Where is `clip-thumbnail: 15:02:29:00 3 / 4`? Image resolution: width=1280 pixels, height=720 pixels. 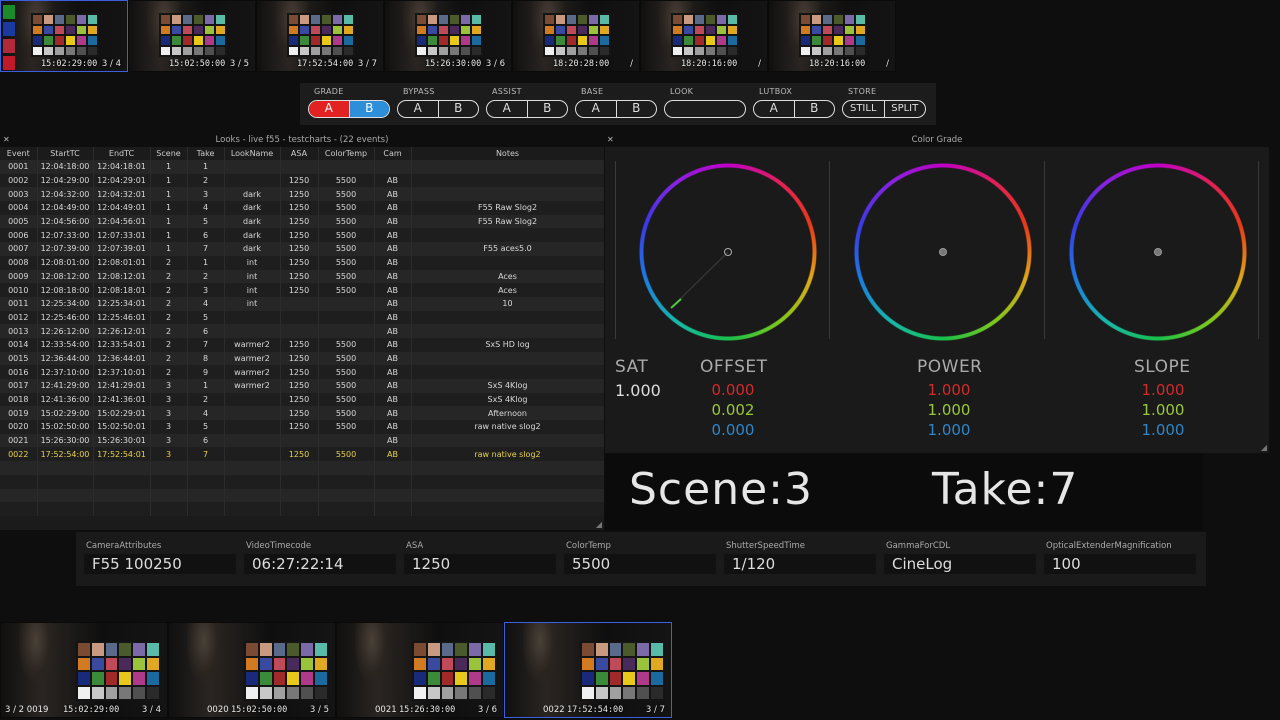 clip-thumbnail: 15:02:29:00 3 / 4 is located at coordinates (64, 36).